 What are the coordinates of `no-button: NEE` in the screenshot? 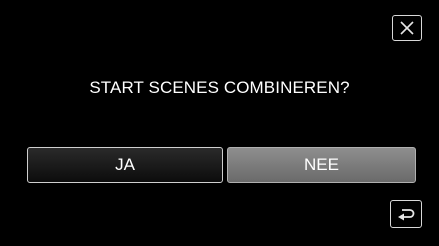 It's located at (321, 165).